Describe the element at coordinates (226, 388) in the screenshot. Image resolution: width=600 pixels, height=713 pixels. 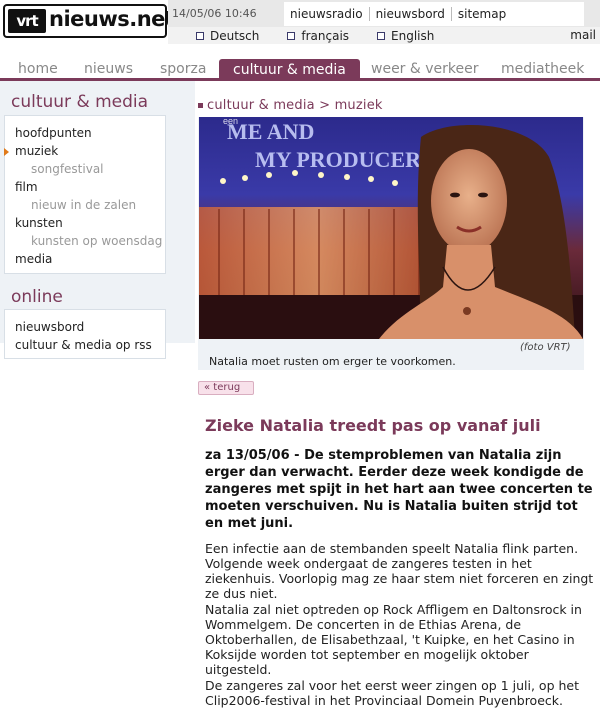
I see `back-button: « terug` at that location.